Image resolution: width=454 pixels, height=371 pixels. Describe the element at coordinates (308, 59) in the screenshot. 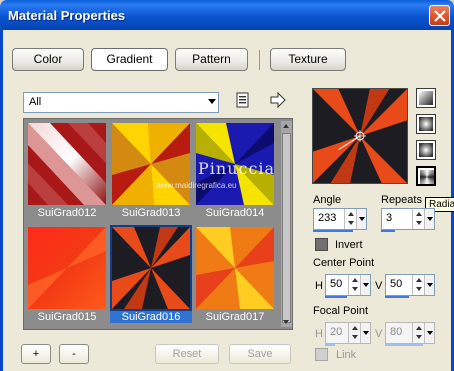

I see `tab-texture: Texture` at that location.